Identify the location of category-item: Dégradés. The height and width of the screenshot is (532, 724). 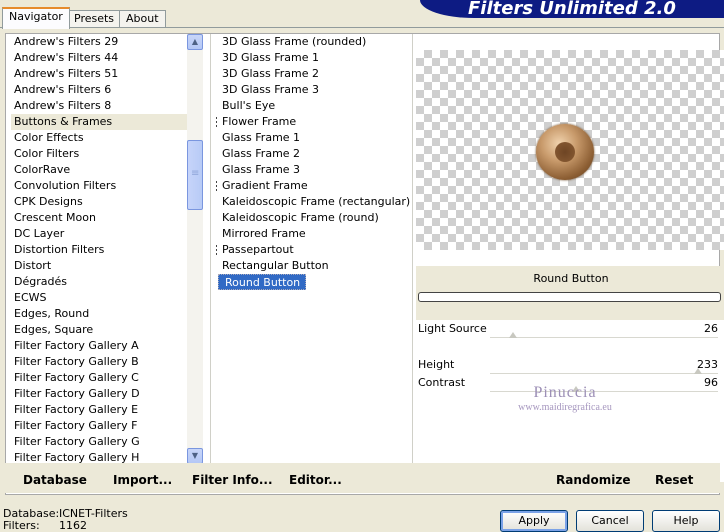
(100, 282).